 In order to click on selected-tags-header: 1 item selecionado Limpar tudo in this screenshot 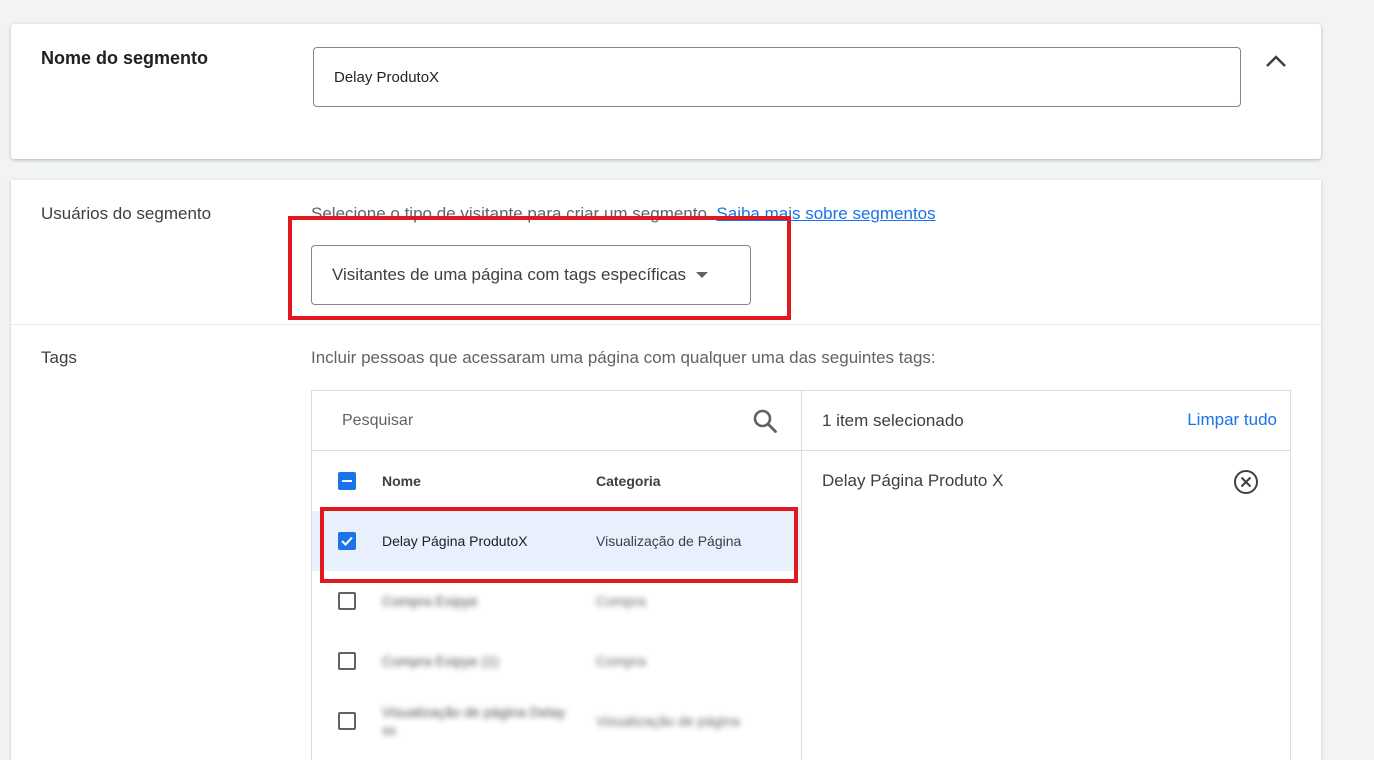, I will do `click(1046, 421)`.